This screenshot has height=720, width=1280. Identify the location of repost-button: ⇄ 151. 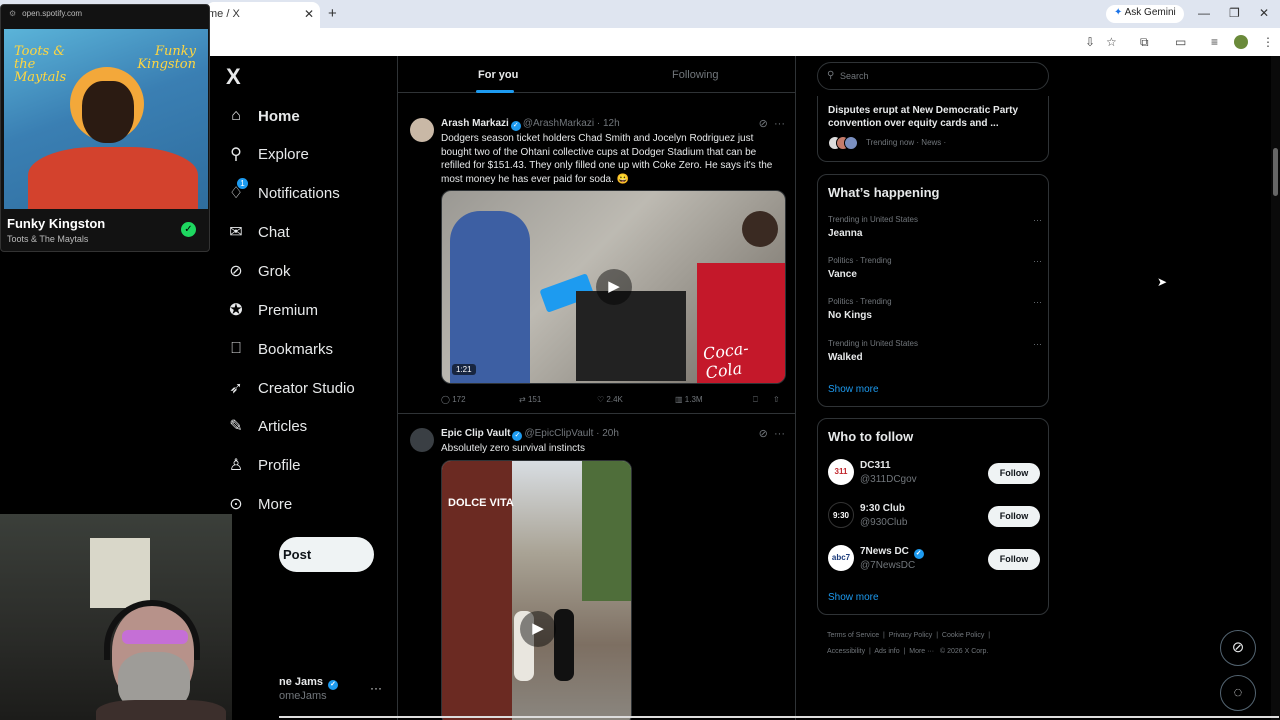
(530, 399).